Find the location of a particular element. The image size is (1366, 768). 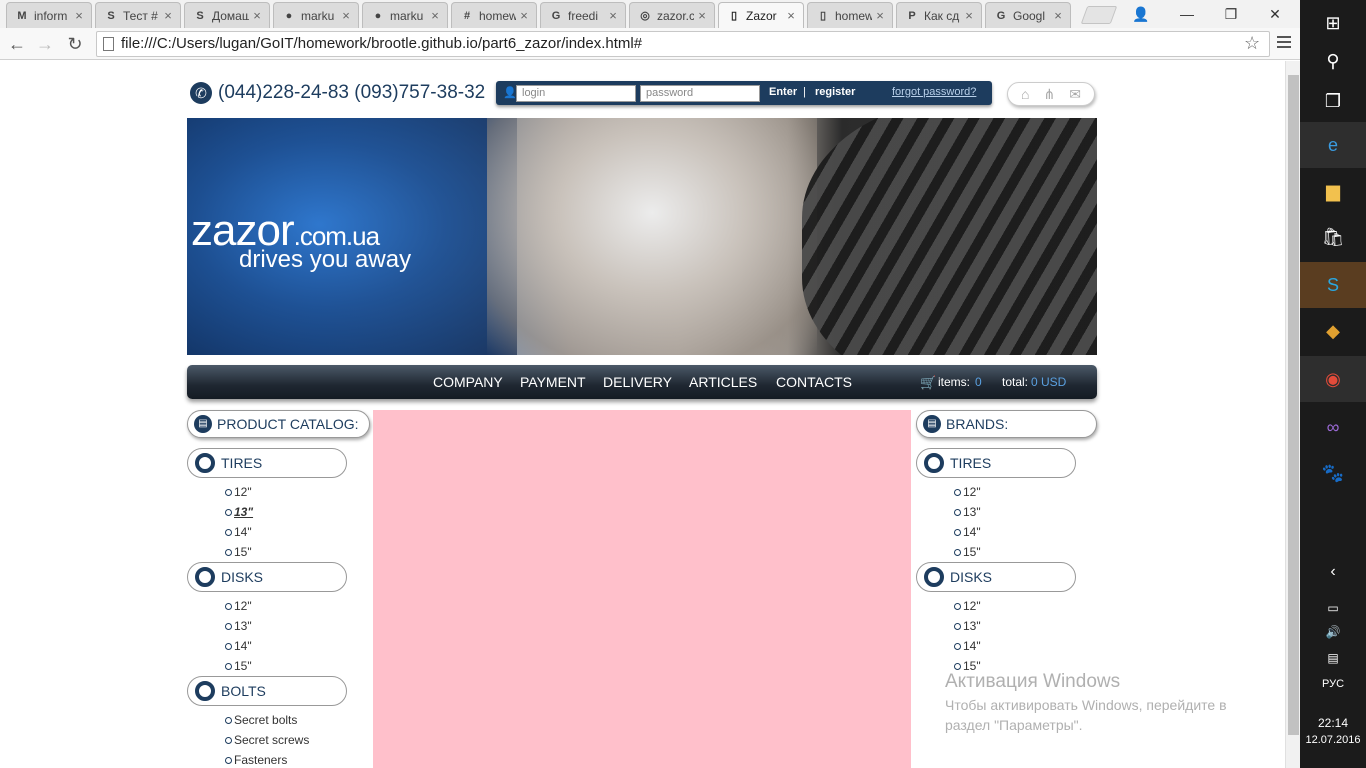

phone-icon: ✆ is located at coordinates (201, 93).